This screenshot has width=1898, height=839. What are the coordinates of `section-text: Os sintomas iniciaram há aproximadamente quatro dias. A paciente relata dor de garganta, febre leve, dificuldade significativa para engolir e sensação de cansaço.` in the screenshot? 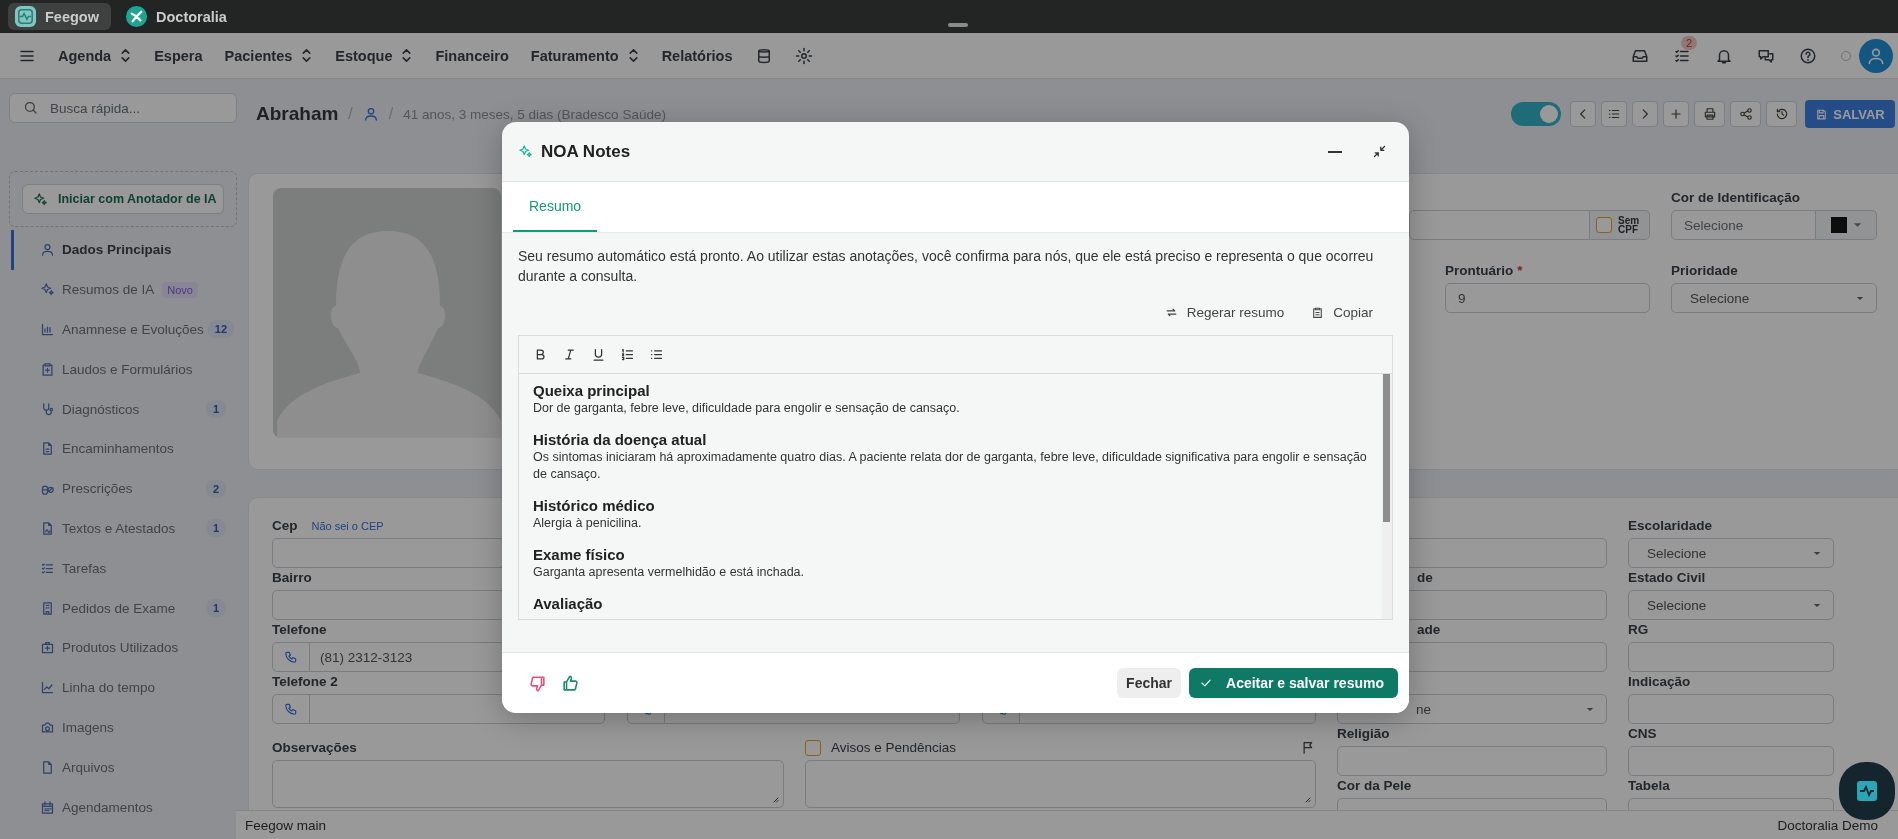 It's located at (950, 466).